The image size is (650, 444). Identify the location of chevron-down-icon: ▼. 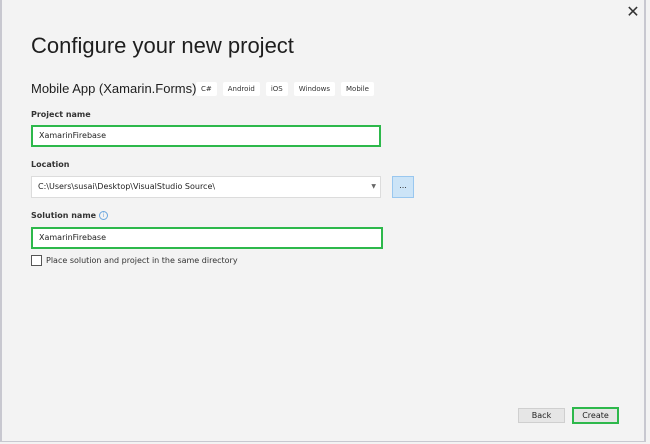
(373, 186).